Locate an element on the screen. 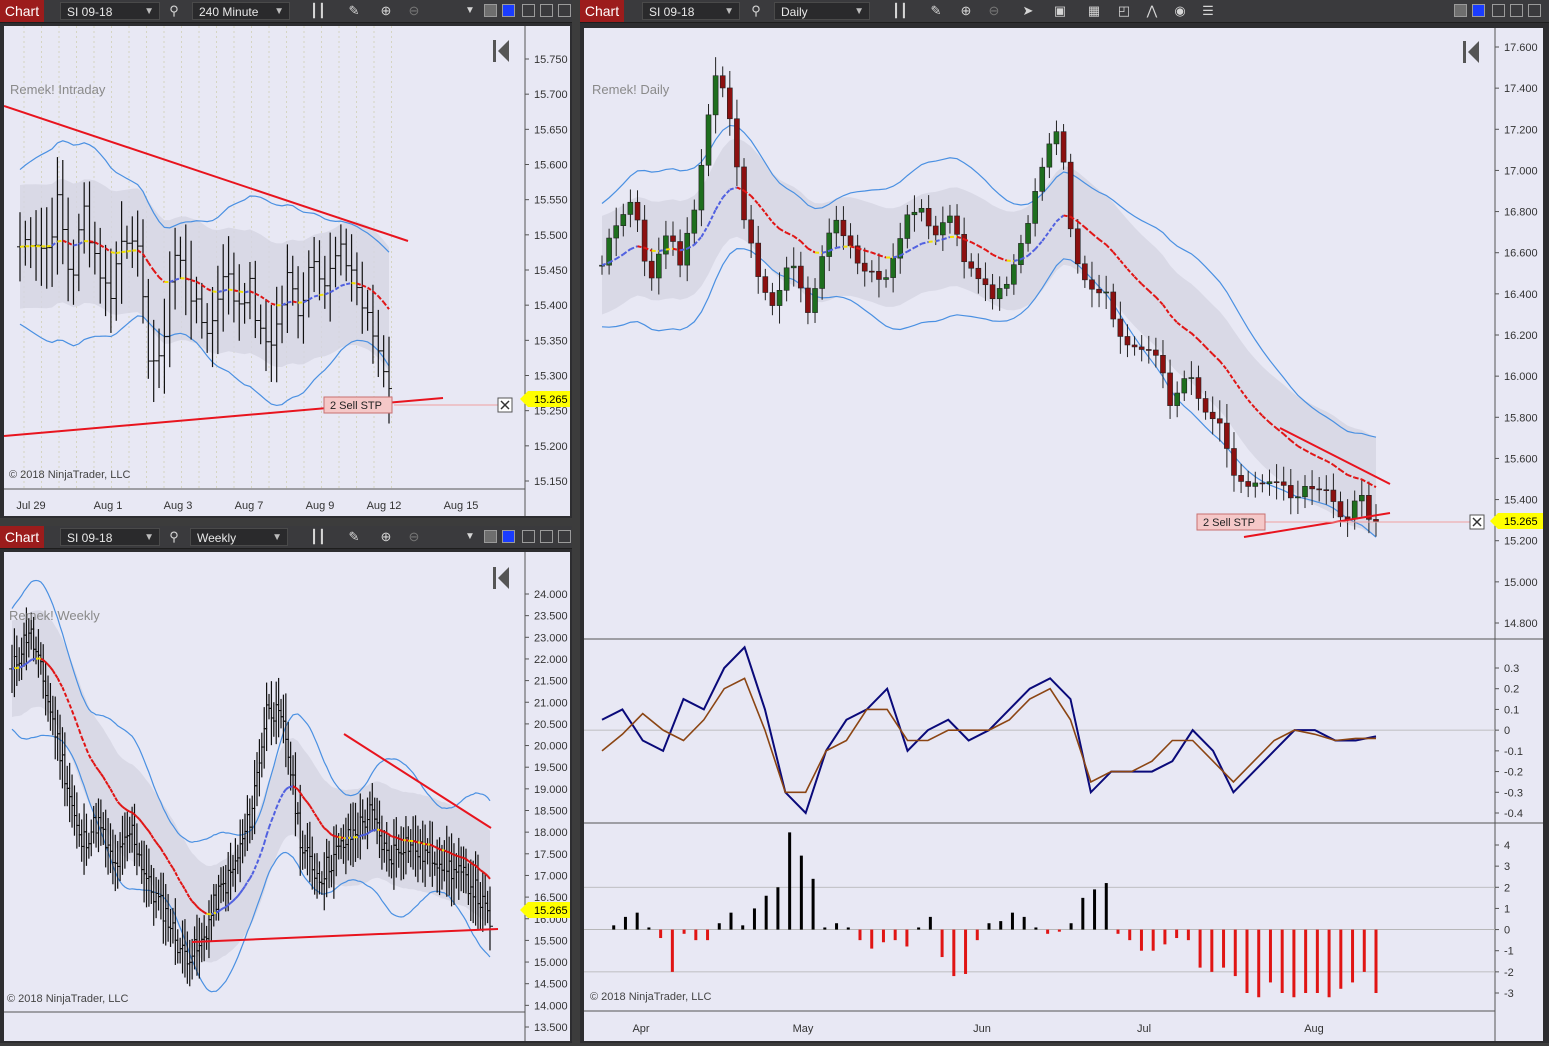 This screenshot has width=1549, height=1046. copyright: © 2018 NinjaTrader, LLC is located at coordinates (67, 999).